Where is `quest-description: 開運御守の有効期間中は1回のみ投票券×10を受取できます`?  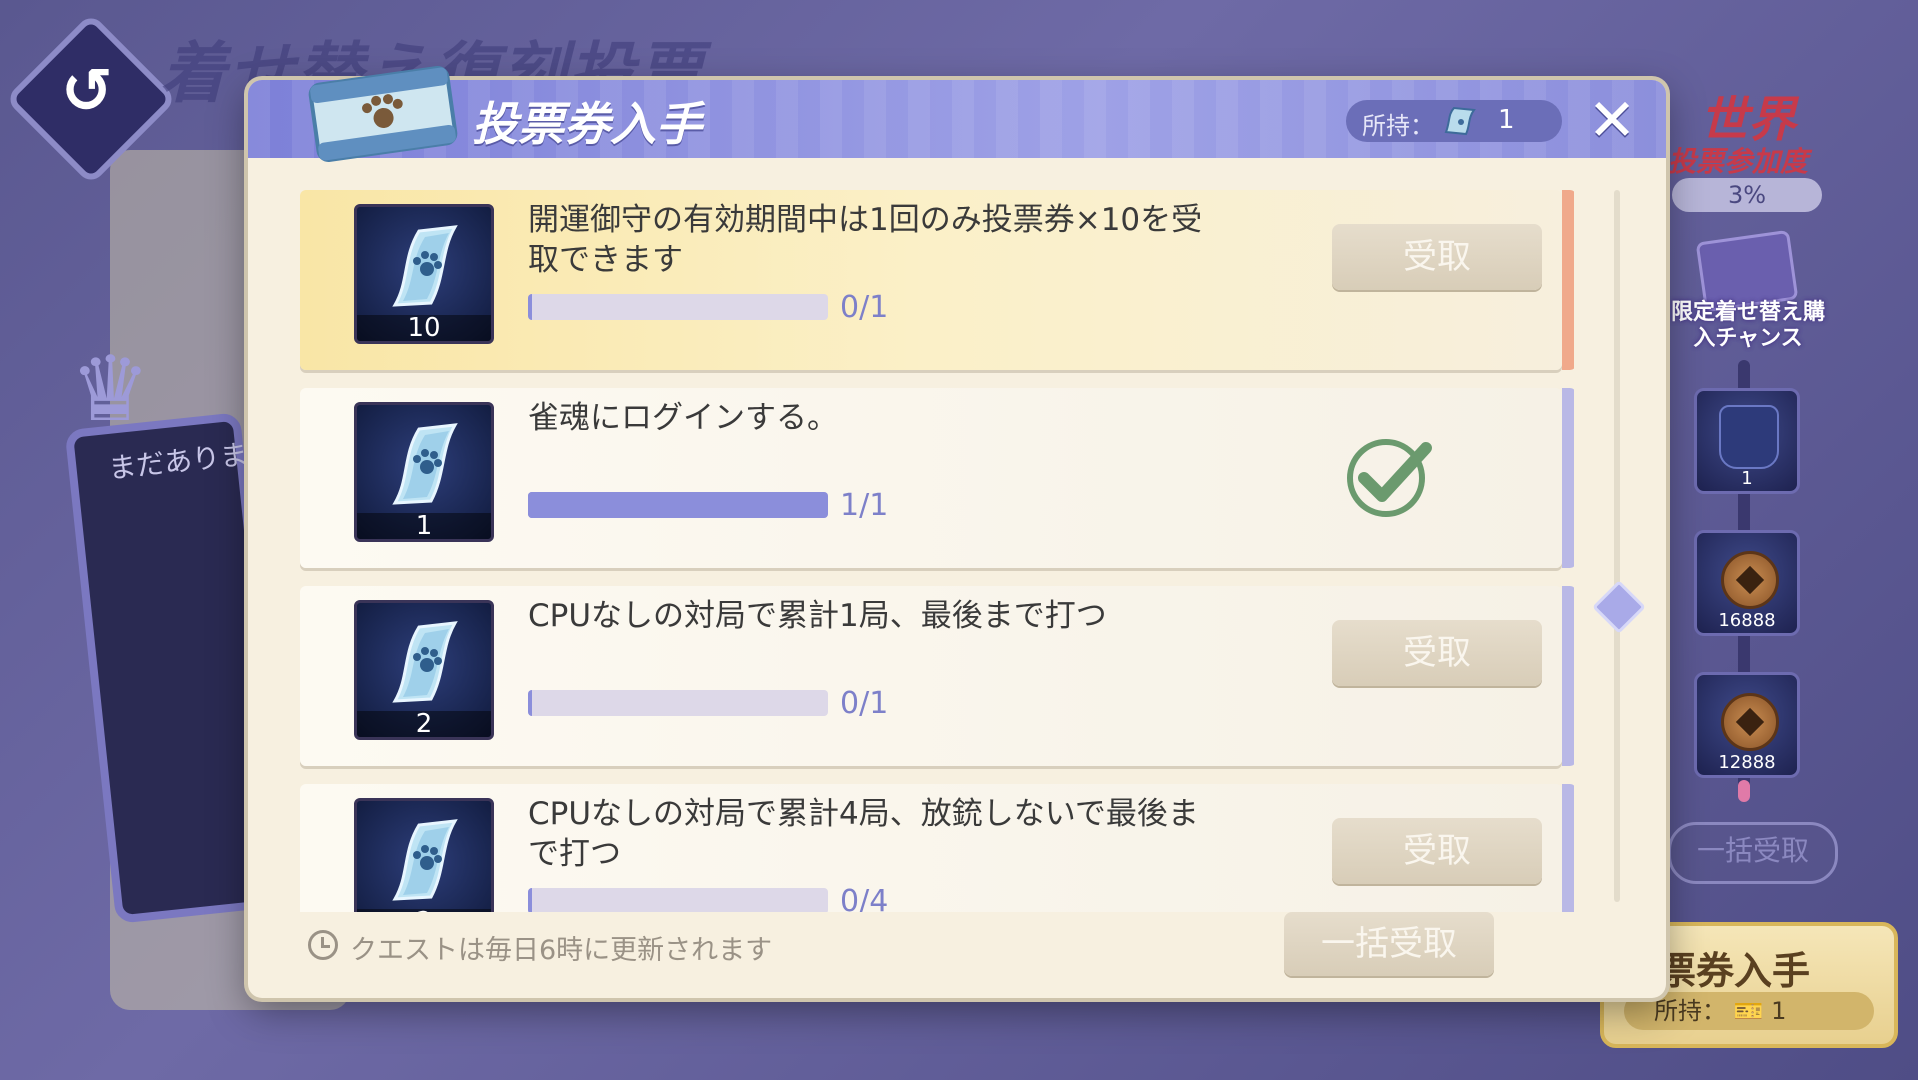
quest-description: 開運御守の有効期間中は1回のみ投票券×10を受取できます is located at coordinates (865, 240).